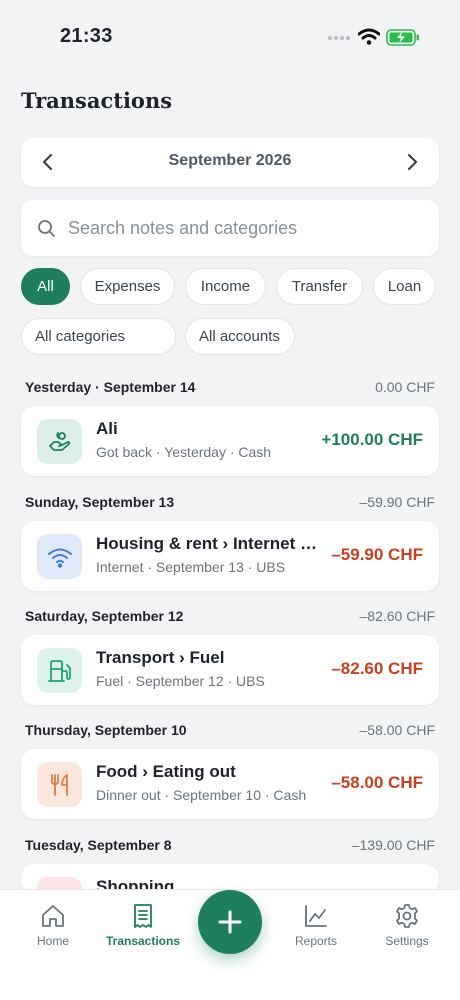 Image resolution: width=460 pixels, height=1000 pixels. Describe the element at coordinates (97, 100) in the screenshot. I see `page-title: Transactions` at that location.